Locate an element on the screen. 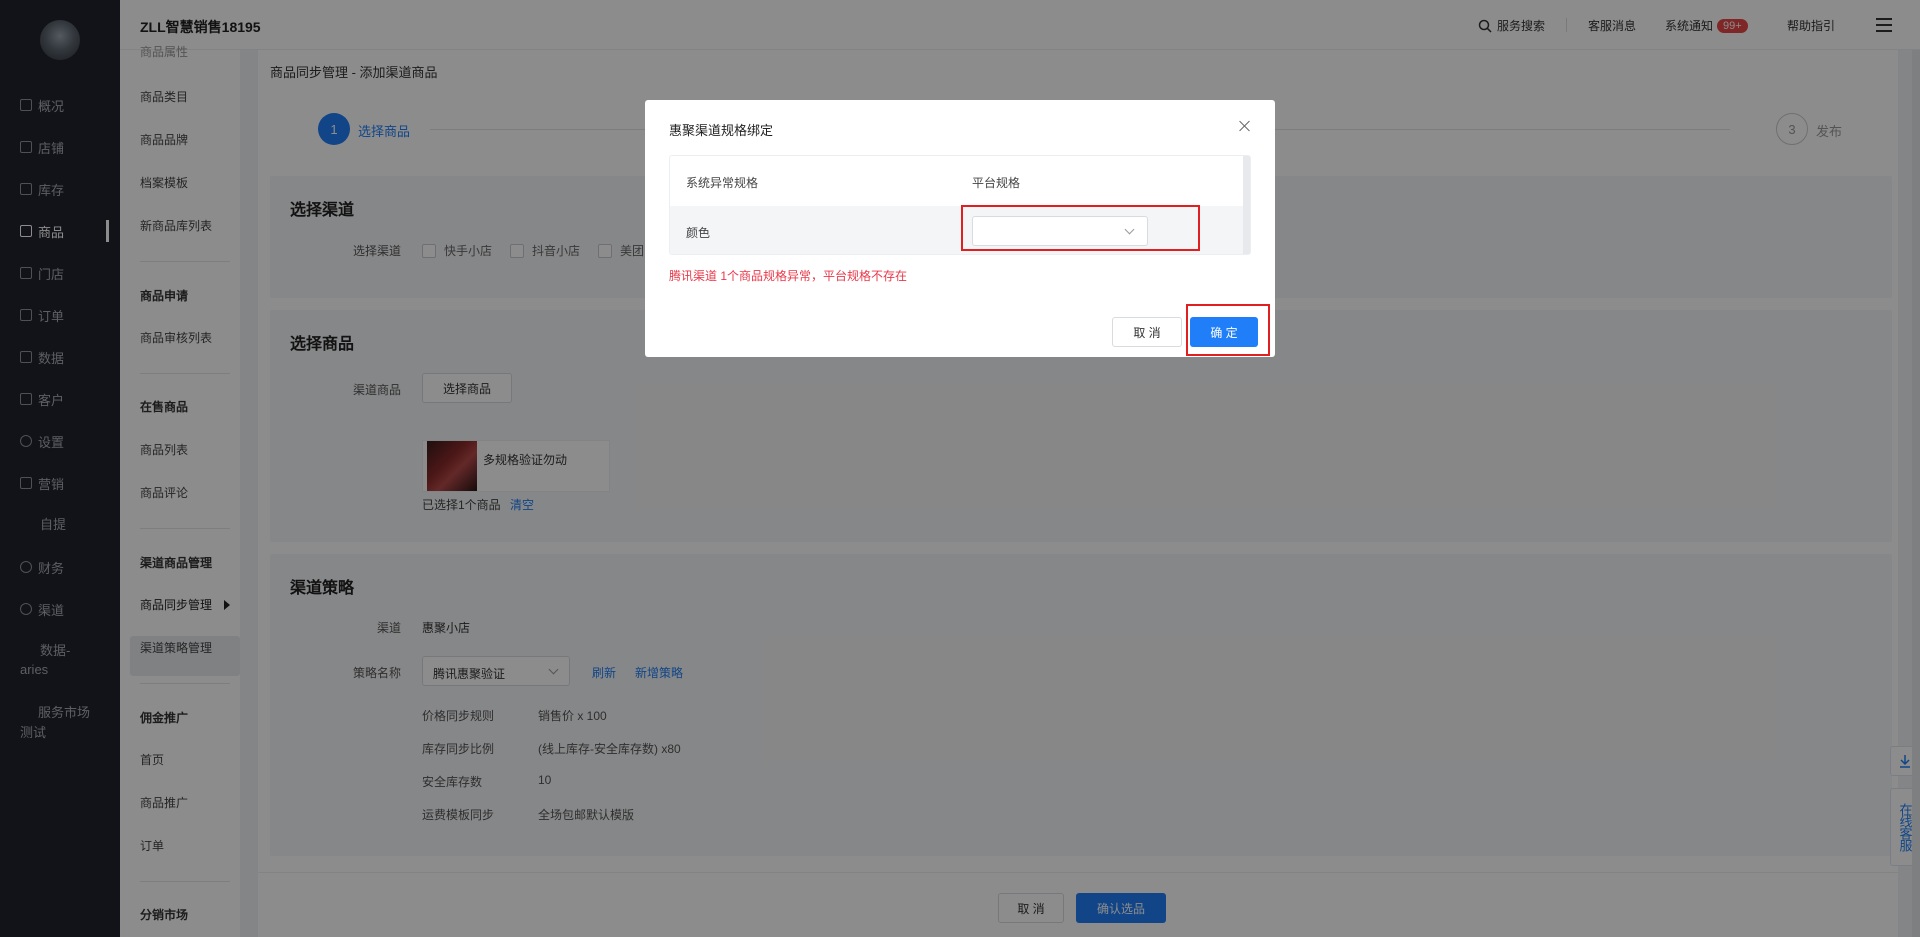 The height and width of the screenshot is (937, 1920). table-header: 系统异常规格 平台规格 is located at coordinates (957, 181).